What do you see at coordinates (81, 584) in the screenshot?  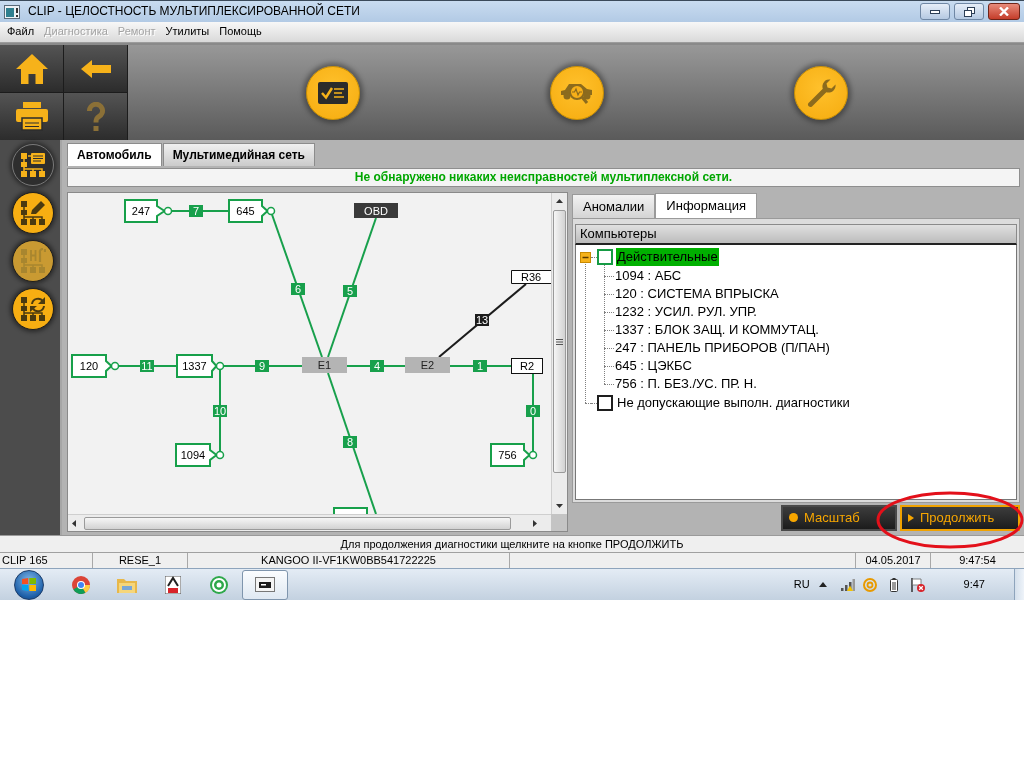 I see `round-logo-icon` at bounding box center [81, 584].